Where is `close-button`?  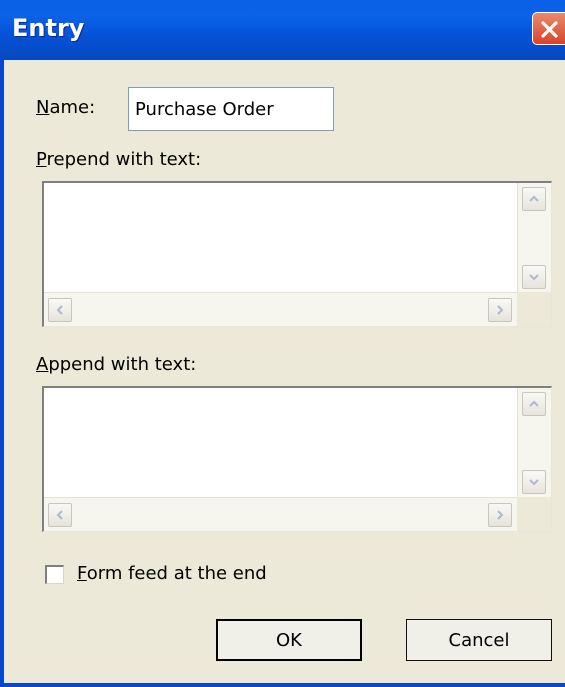 close-button is located at coordinates (548, 28).